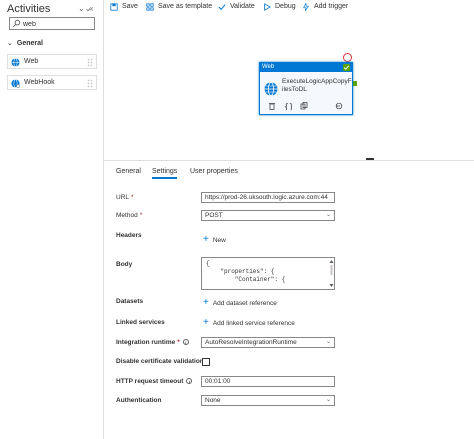 The width and height of the screenshot is (474, 439). I want to click on save-as-template-label: Save as template, so click(185, 6).